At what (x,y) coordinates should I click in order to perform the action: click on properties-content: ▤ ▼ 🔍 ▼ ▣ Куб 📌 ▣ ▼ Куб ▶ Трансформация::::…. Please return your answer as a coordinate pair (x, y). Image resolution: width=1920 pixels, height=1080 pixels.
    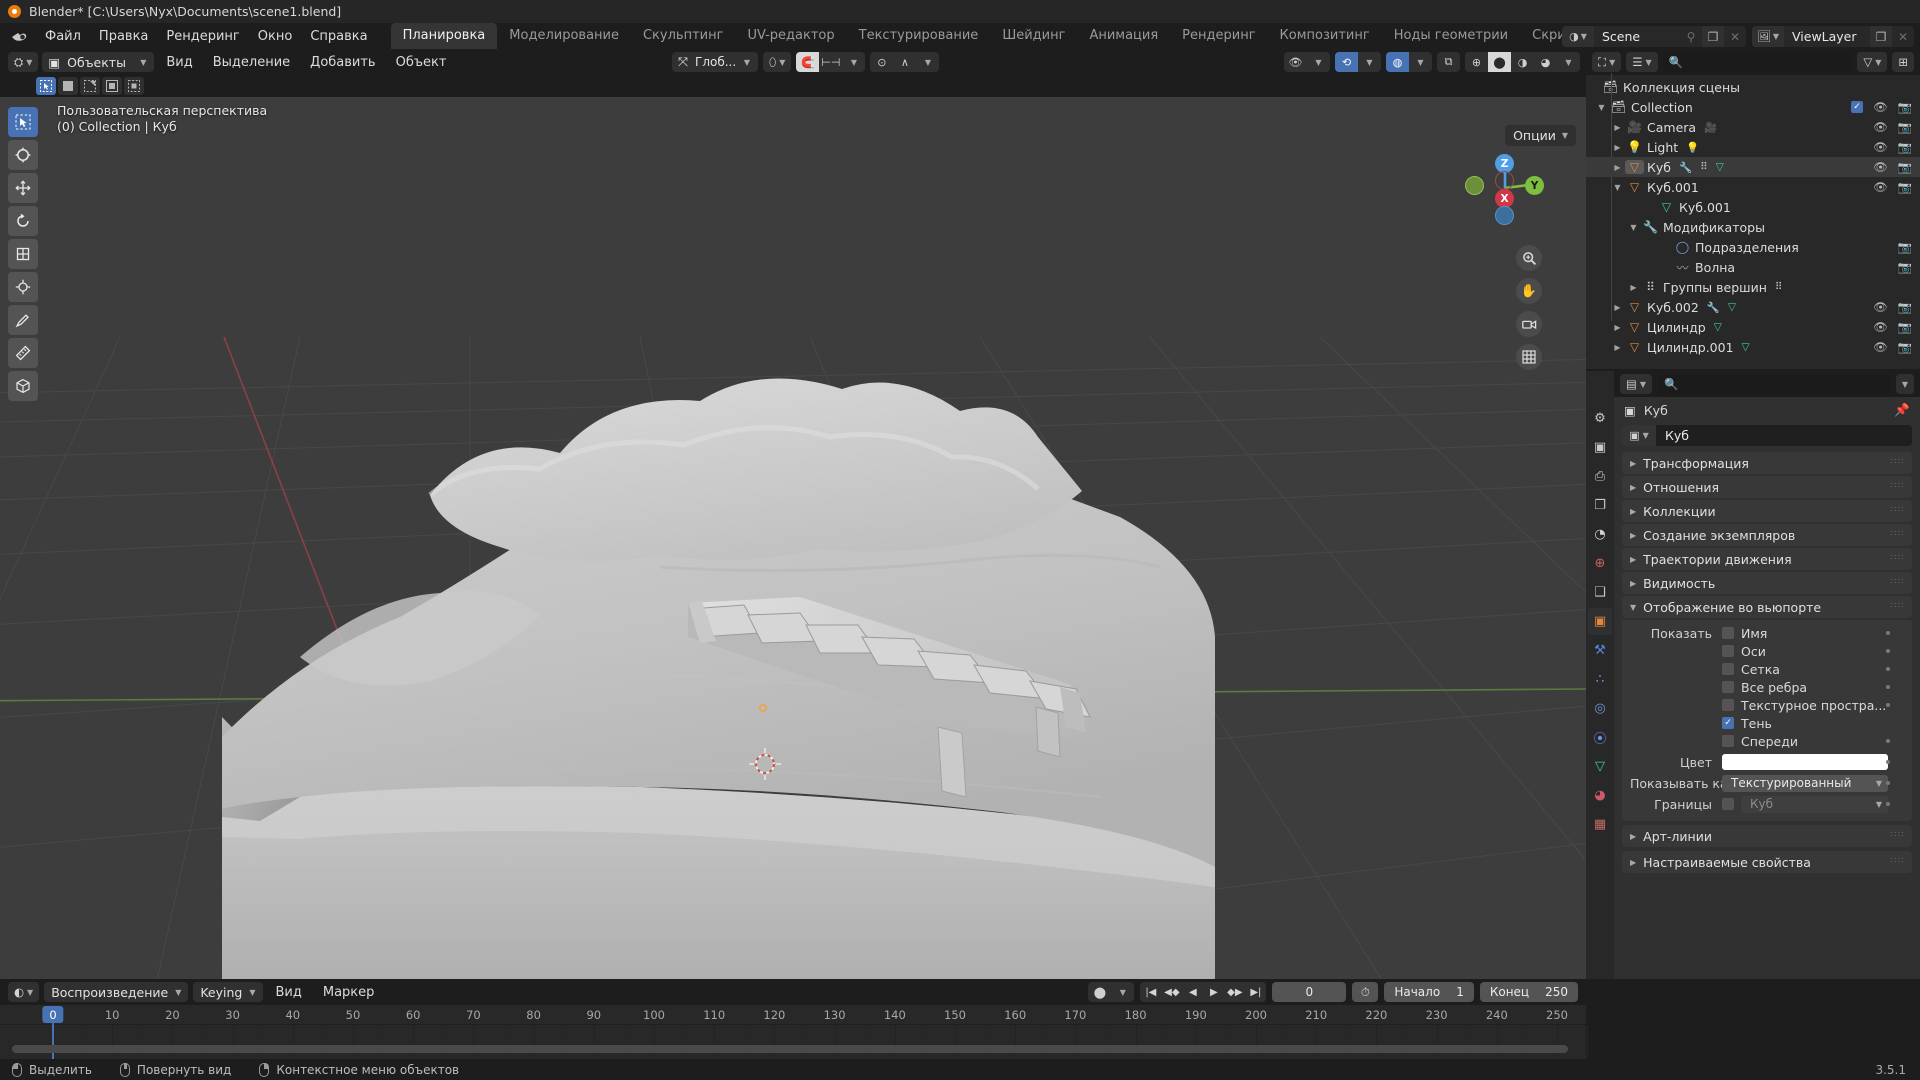
    Looking at the image, I should click on (1767, 675).